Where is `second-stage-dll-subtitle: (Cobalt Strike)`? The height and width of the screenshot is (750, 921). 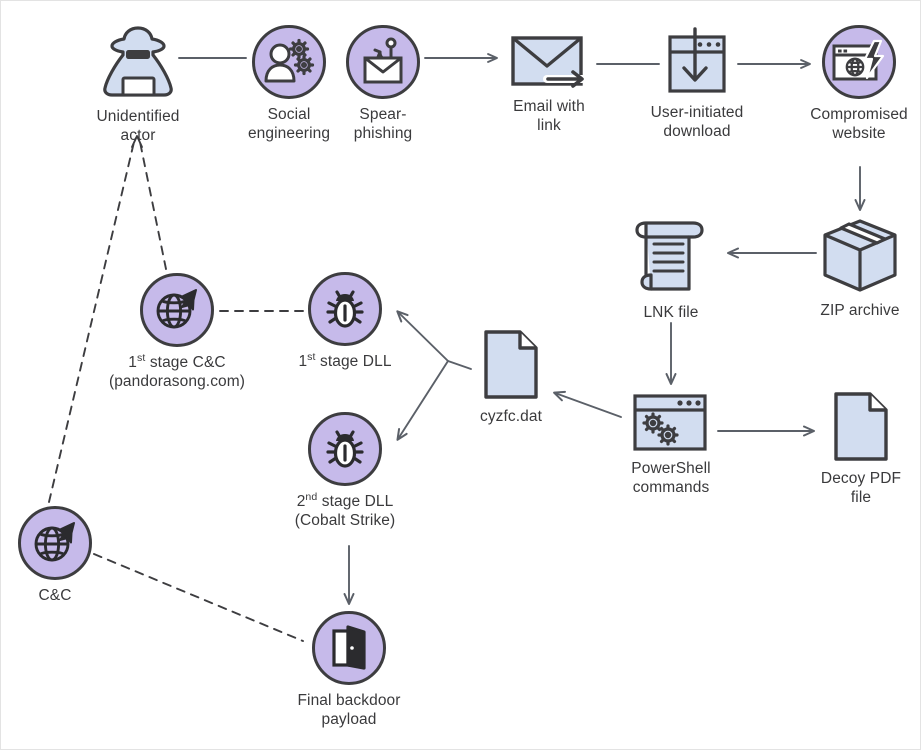 second-stage-dll-subtitle: (Cobalt Strike) is located at coordinates (345, 521).